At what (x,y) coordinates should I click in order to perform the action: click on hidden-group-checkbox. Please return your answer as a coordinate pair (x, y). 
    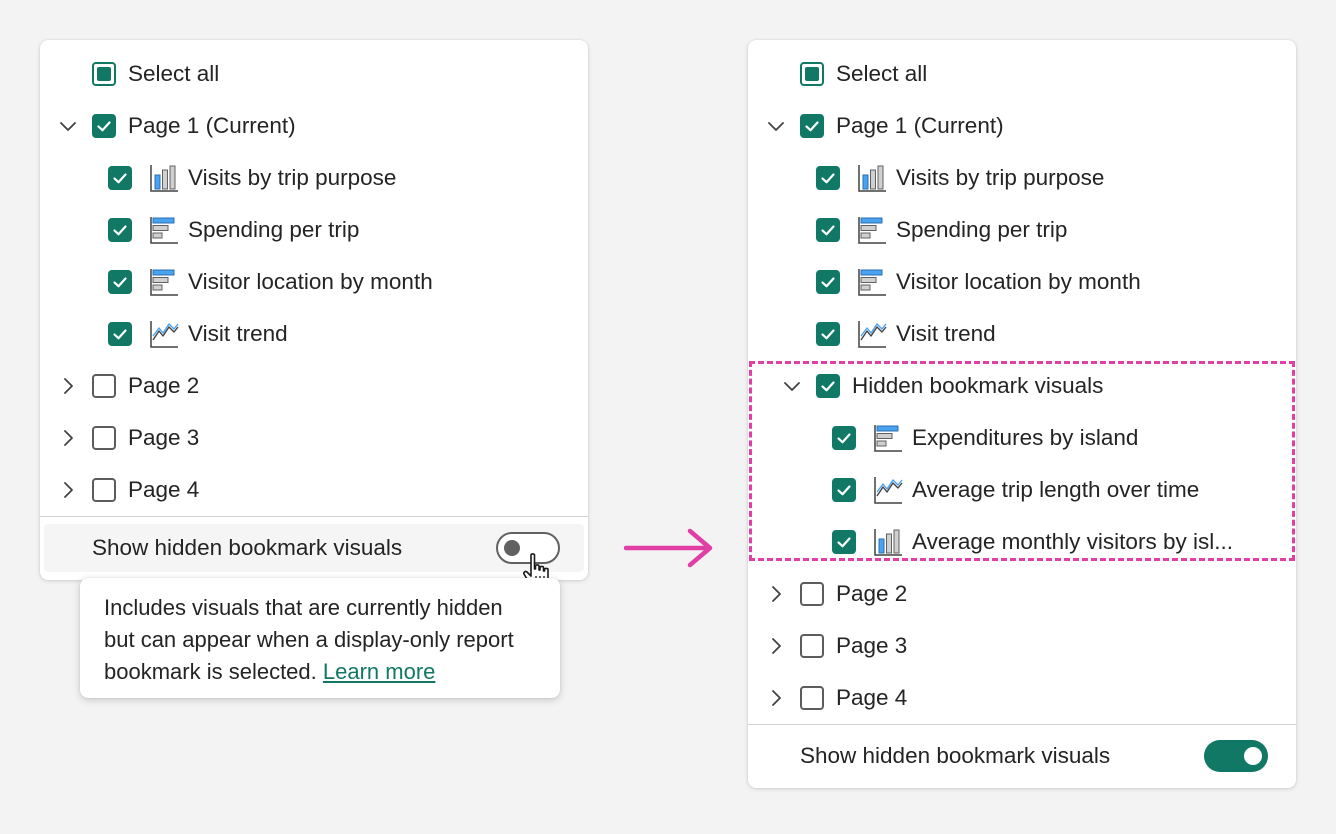
    Looking at the image, I should click on (828, 386).